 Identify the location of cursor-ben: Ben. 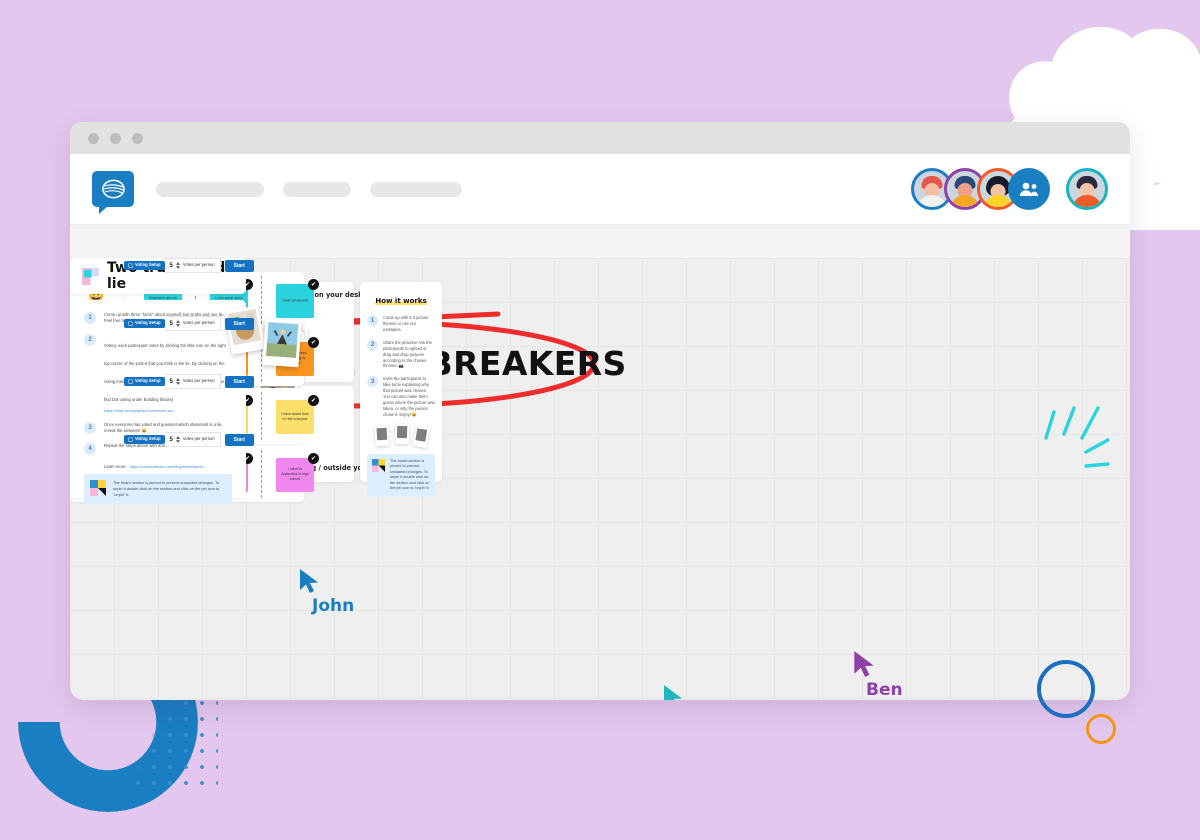
(877, 675).